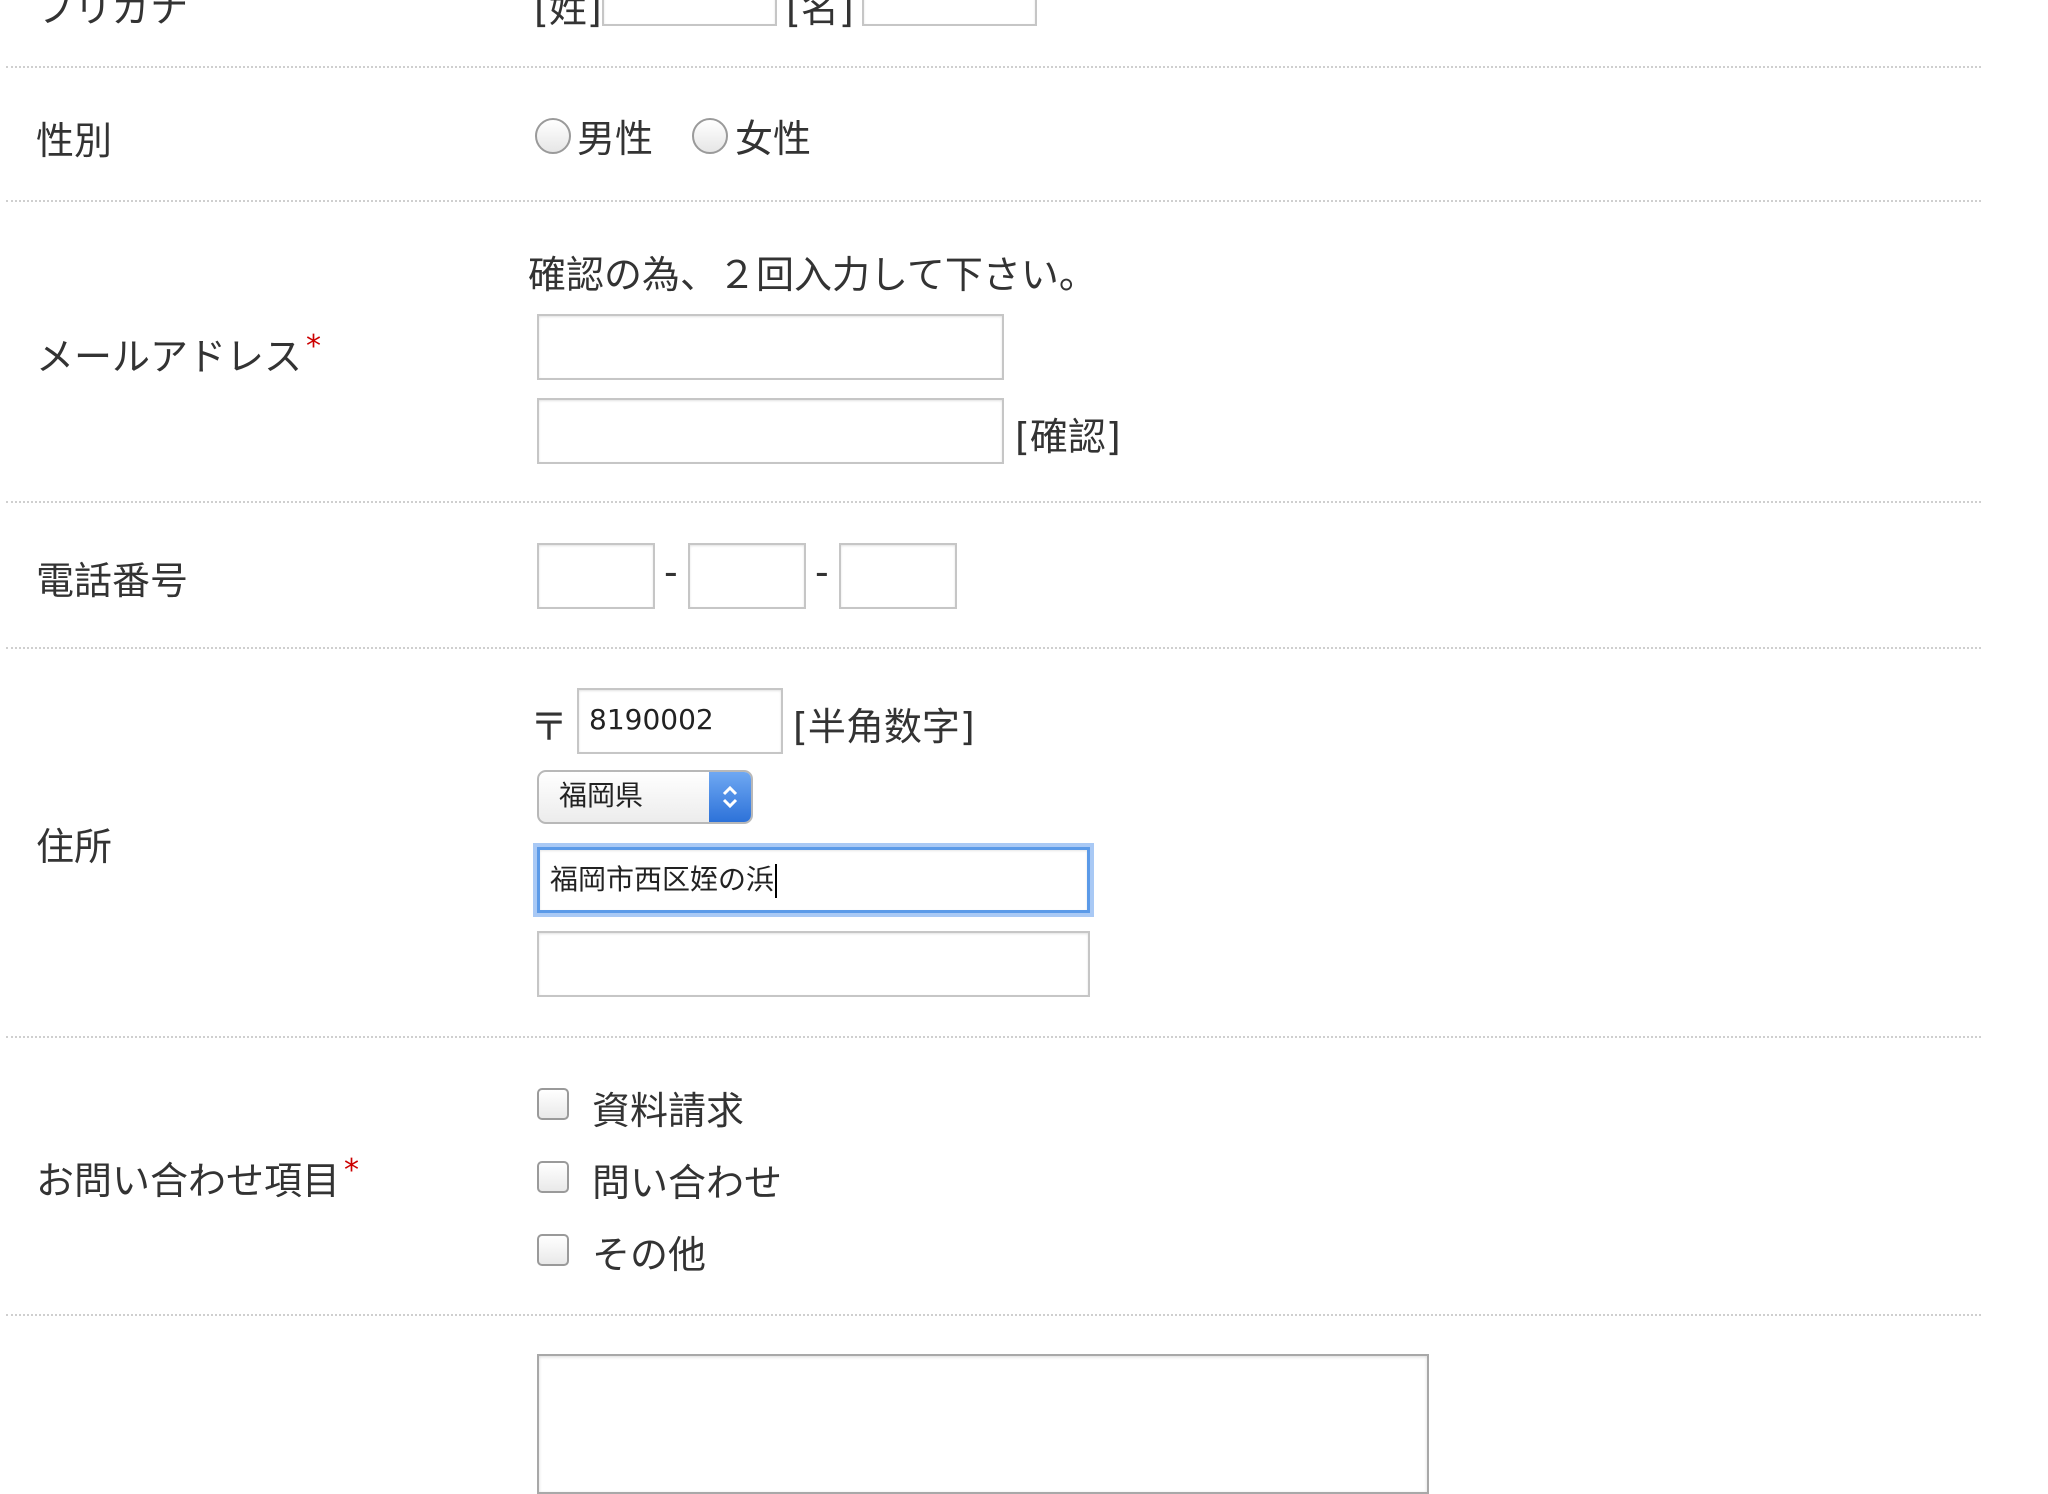 Image resolution: width=2048 pixels, height=1494 pixels. I want to click on text-caret, so click(776, 881).